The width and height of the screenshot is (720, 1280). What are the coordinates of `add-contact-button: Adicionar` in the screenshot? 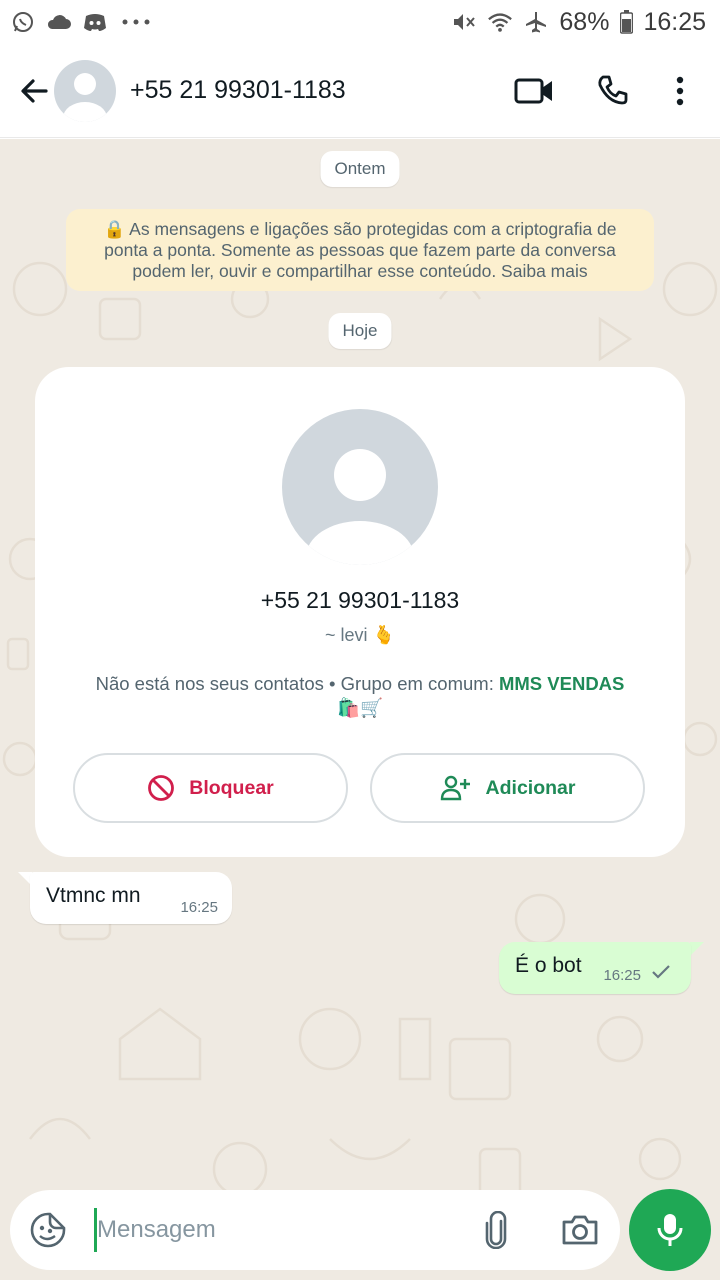 It's located at (507, 788).